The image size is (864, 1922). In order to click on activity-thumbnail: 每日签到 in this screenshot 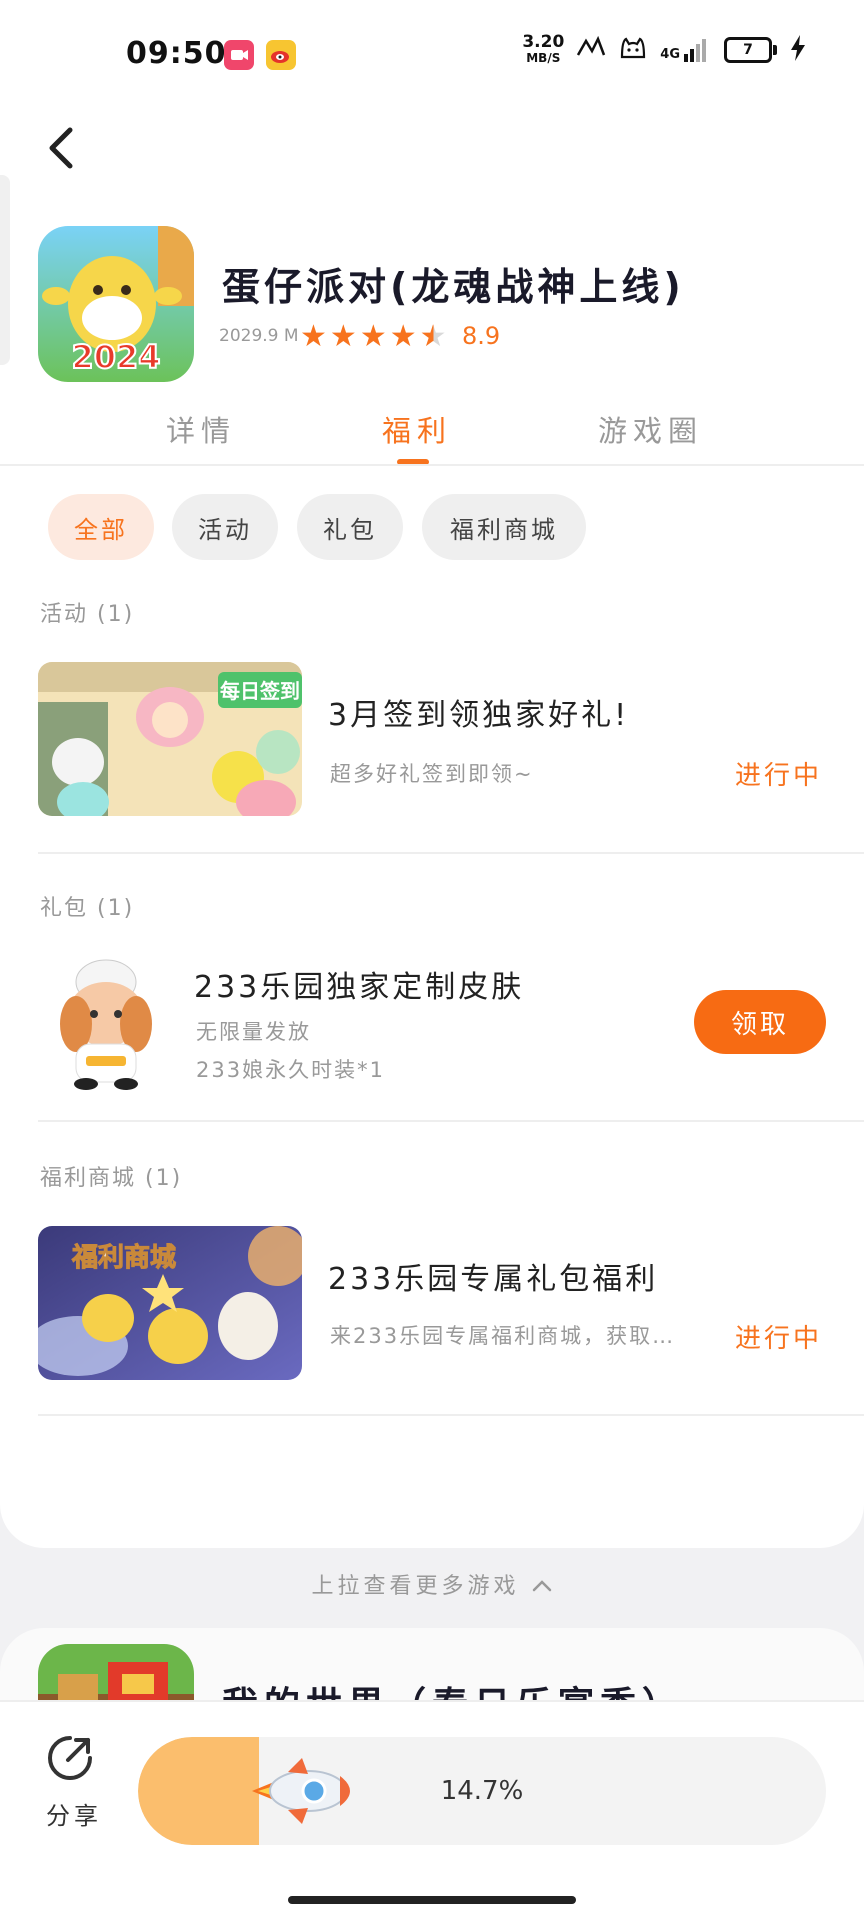, I will do `click(170, 739)`.